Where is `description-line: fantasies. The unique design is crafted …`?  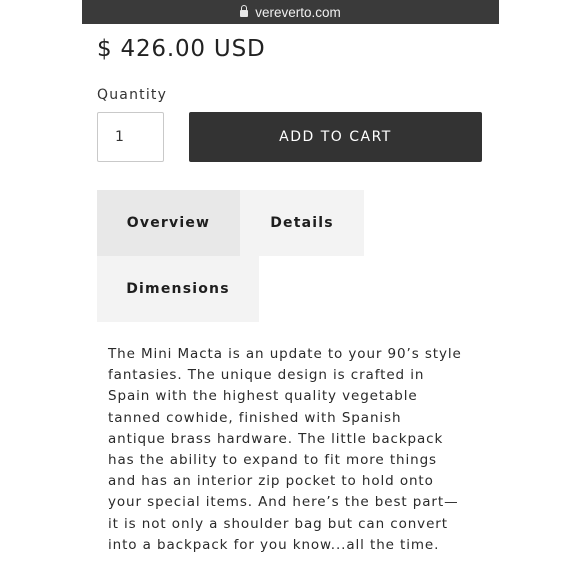 description-line: fantasies. The unique design is crafted … is located at coordinates (266, 375).